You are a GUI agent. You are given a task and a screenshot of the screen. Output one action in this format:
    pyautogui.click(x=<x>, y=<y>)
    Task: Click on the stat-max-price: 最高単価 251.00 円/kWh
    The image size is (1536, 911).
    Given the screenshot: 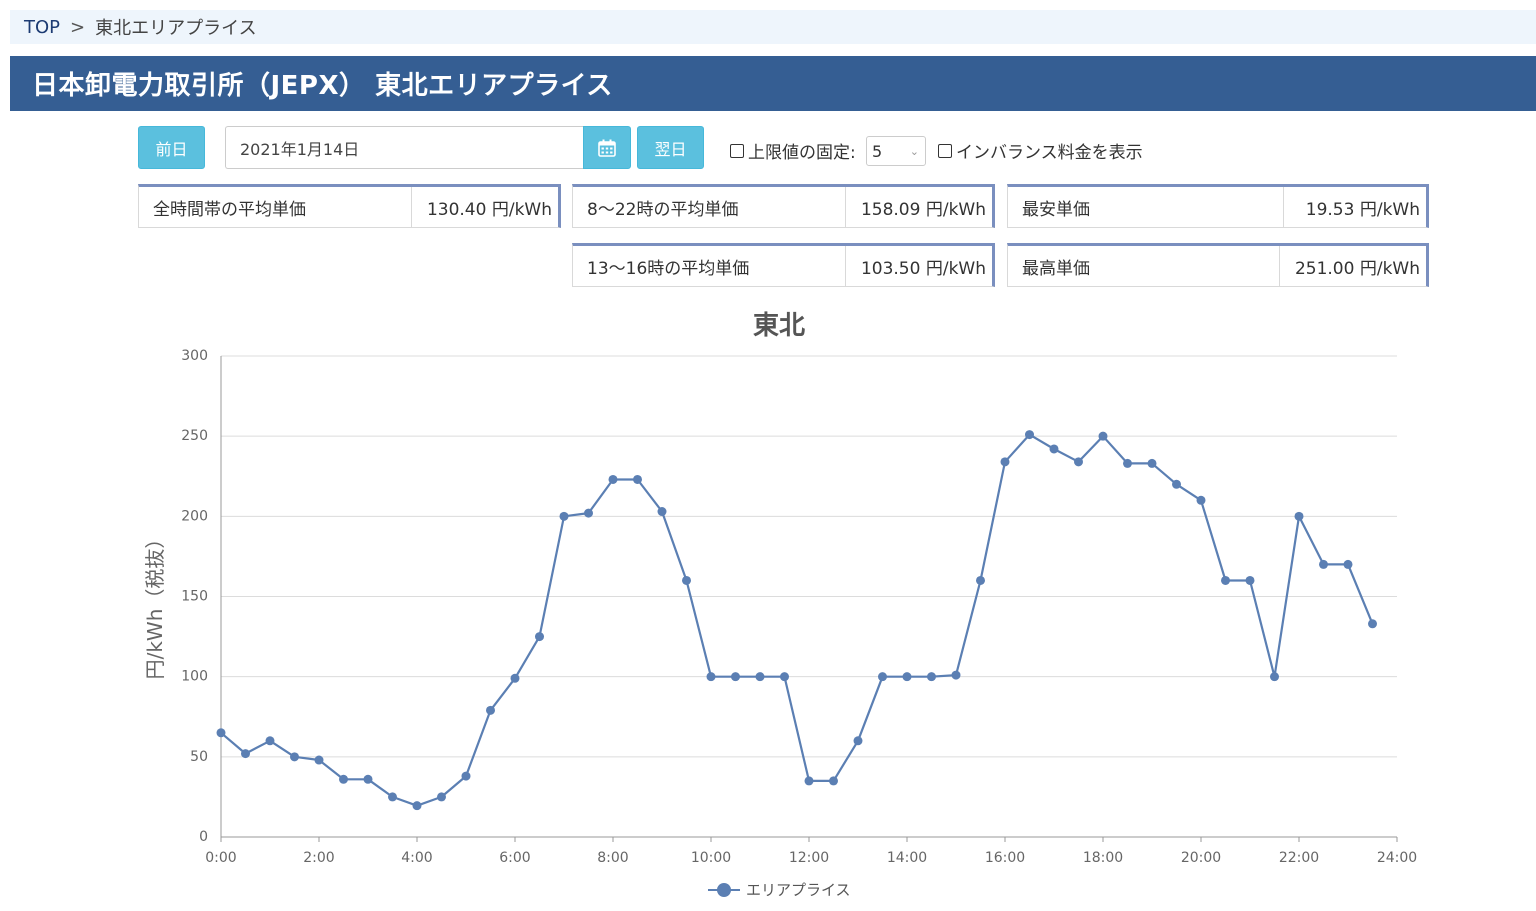 What is the action you would take?
    pyautogui.click(x=1218, y=265)
    